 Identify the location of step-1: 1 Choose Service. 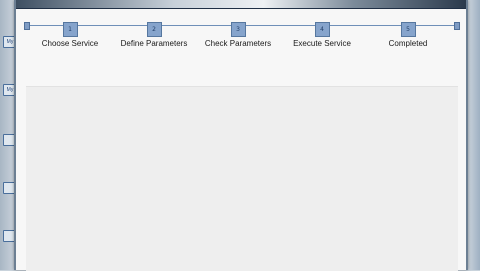
(70, 33).